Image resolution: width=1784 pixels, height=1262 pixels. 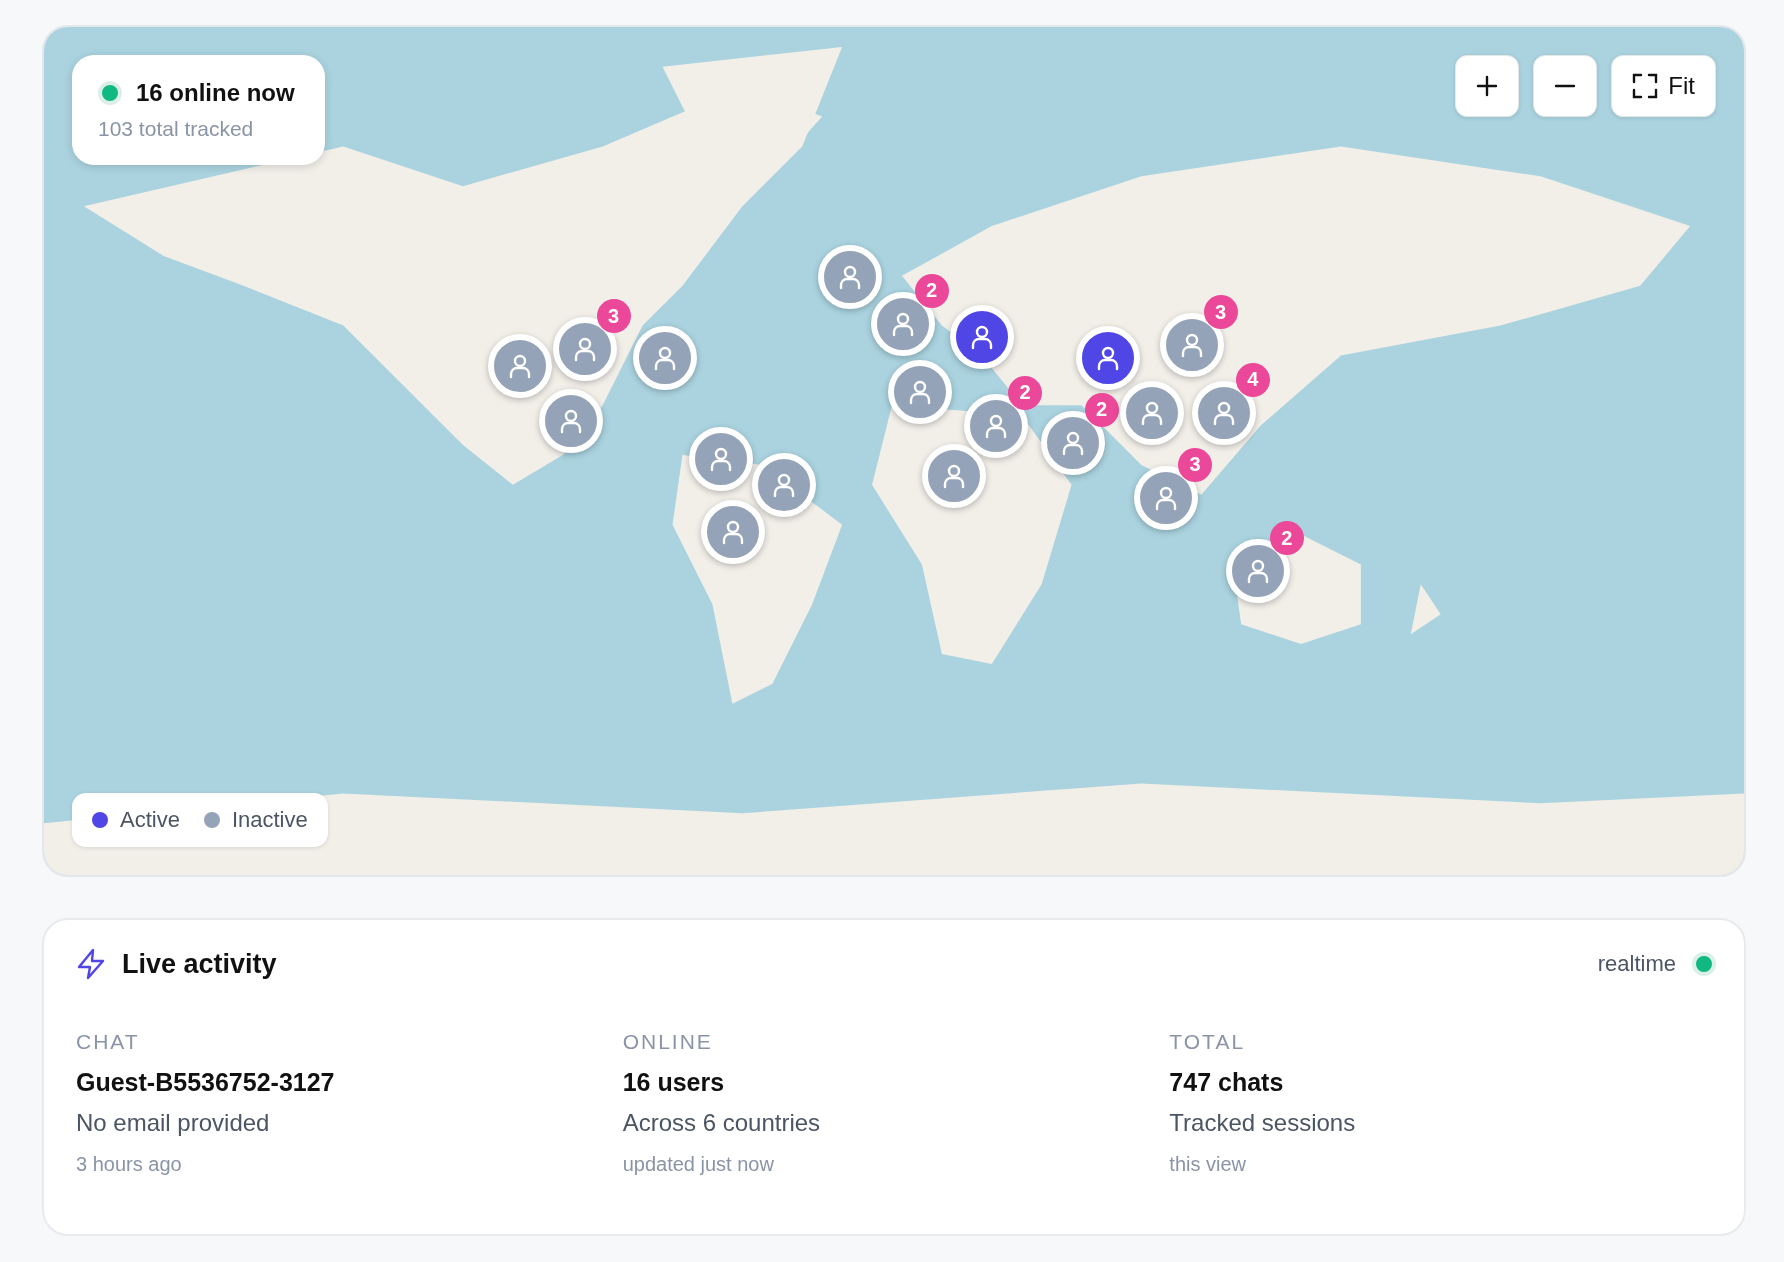 I want to click on zoom-out-button, so click(x=1565, y=86).